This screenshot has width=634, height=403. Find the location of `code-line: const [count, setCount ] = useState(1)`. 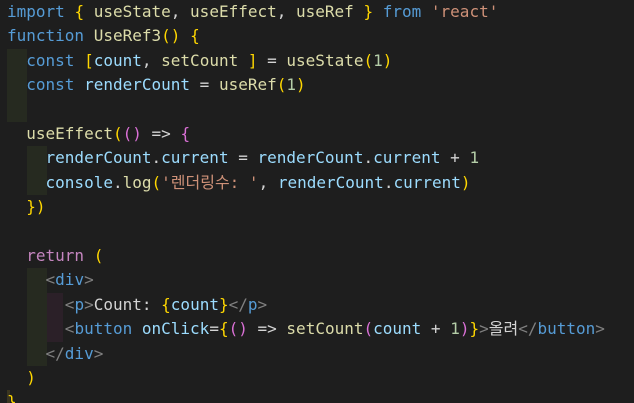

code-line: const [count, setCount ] = useState(1) is located at coordinates (199, 61).